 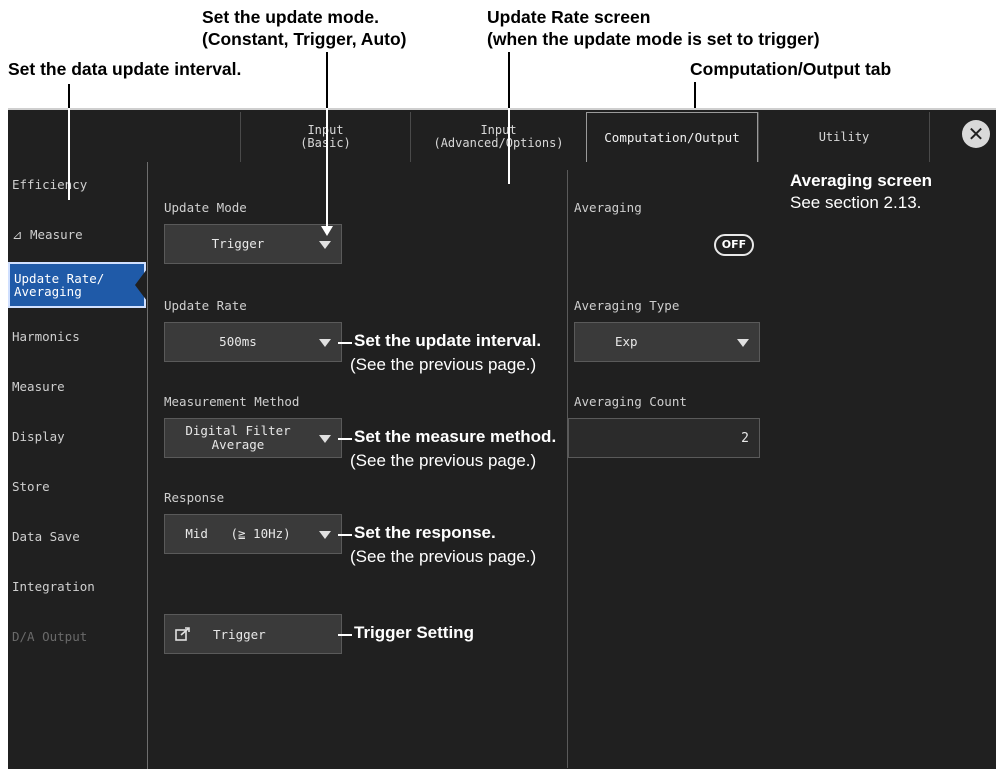 What do you see at coordinates (414, 632) in the screenshot?
I see `trigger-setting-callout: Trigger Setting` at bounding box center [414, 632].